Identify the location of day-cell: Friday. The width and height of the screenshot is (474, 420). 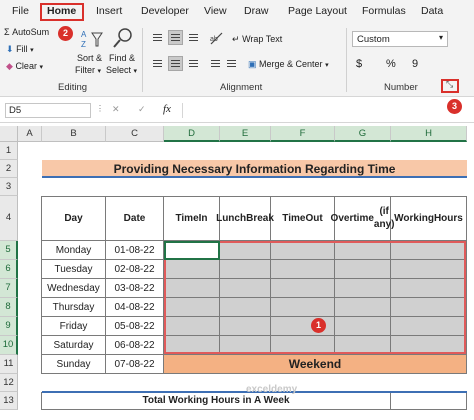
(74, 326).